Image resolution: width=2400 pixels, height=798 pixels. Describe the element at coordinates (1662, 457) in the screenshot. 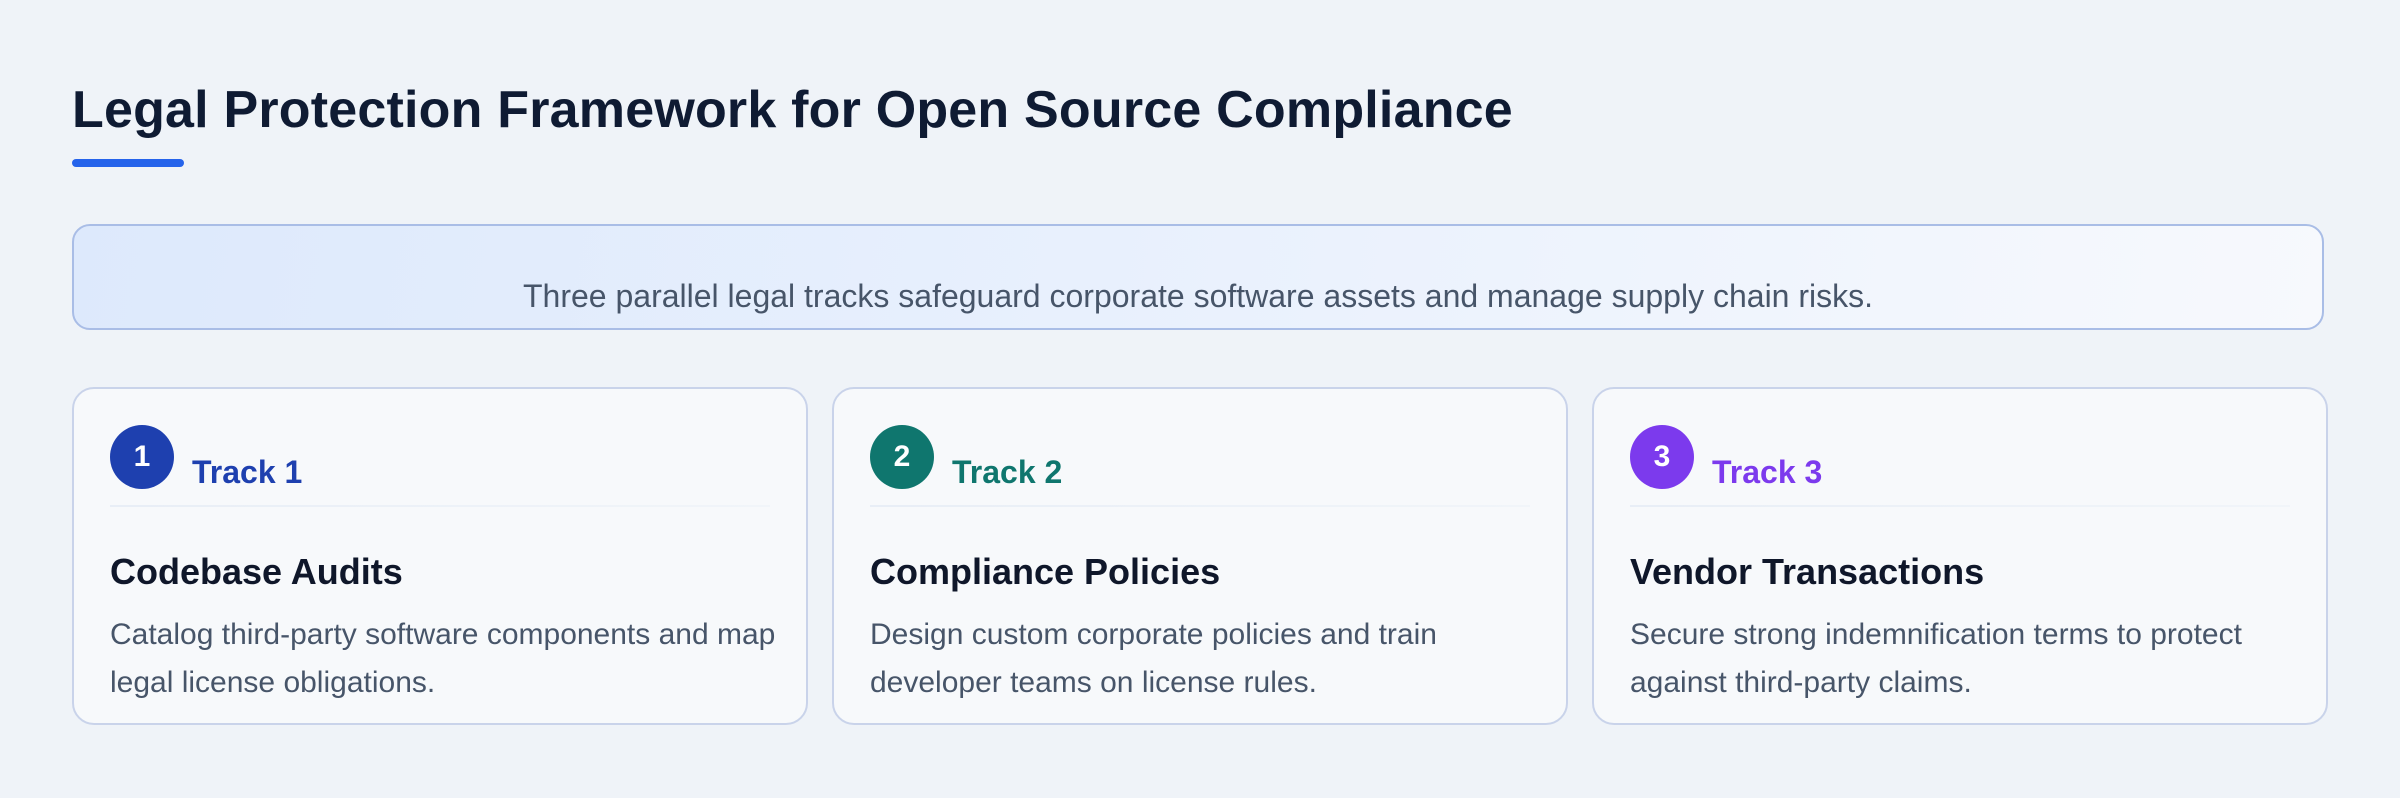

I see `track-number-badge: 3` at that location.